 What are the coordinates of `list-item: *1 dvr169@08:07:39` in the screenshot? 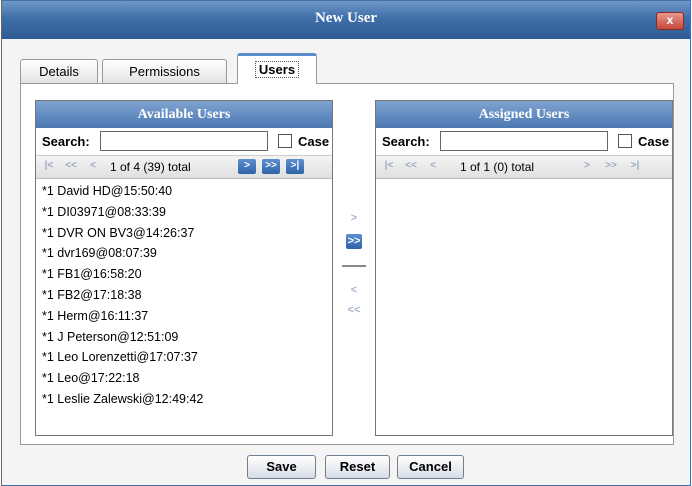 It's located at (184, 253).